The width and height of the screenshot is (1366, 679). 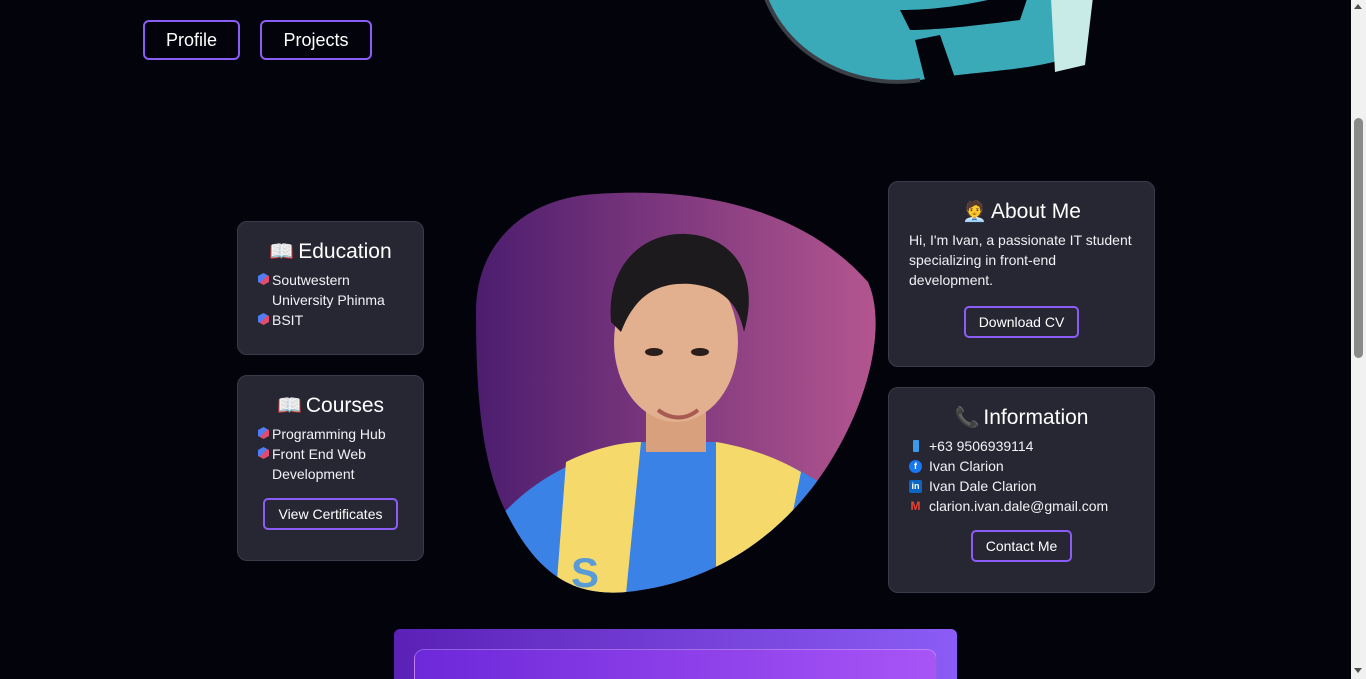 I want to click on skills-section-panel, so click(x=675, y=654).